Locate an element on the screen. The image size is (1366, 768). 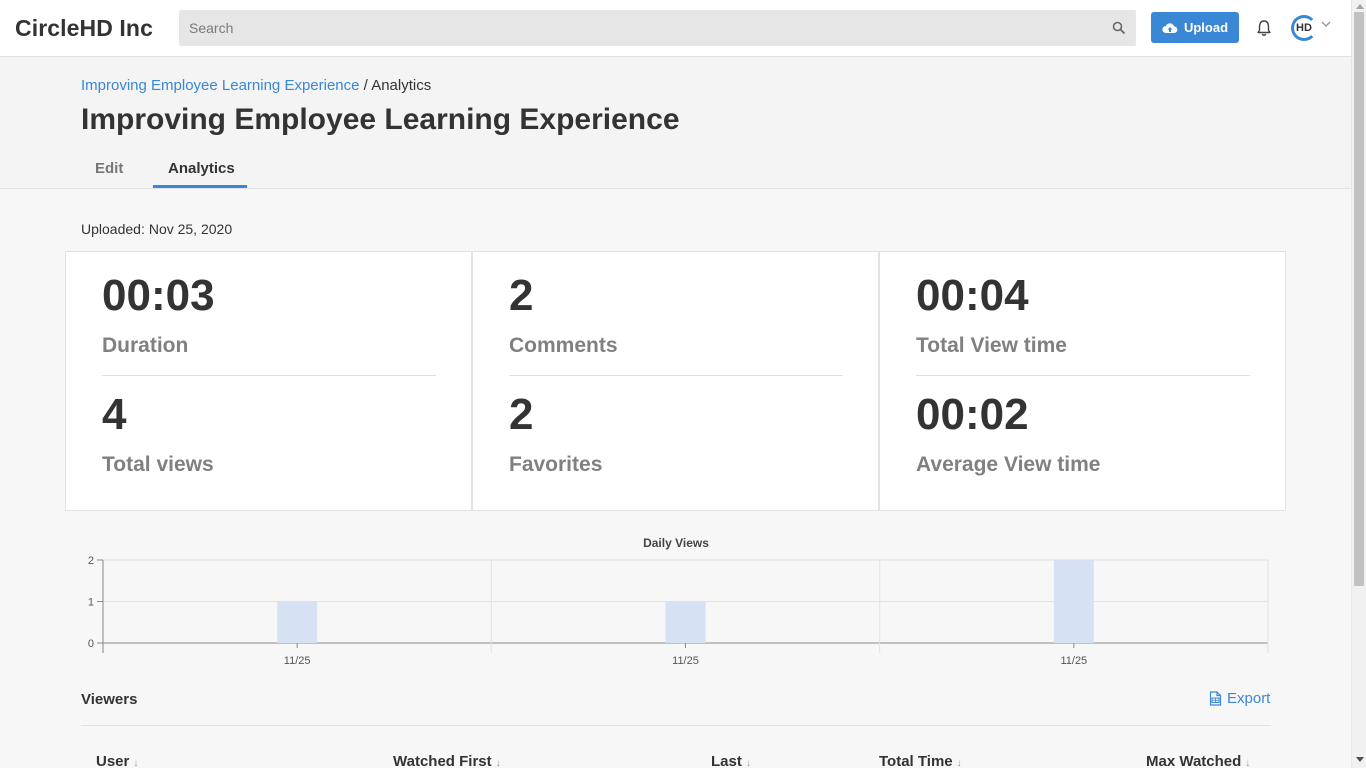
total-view-time-label: Total View time is located at coordinates (991, 345).